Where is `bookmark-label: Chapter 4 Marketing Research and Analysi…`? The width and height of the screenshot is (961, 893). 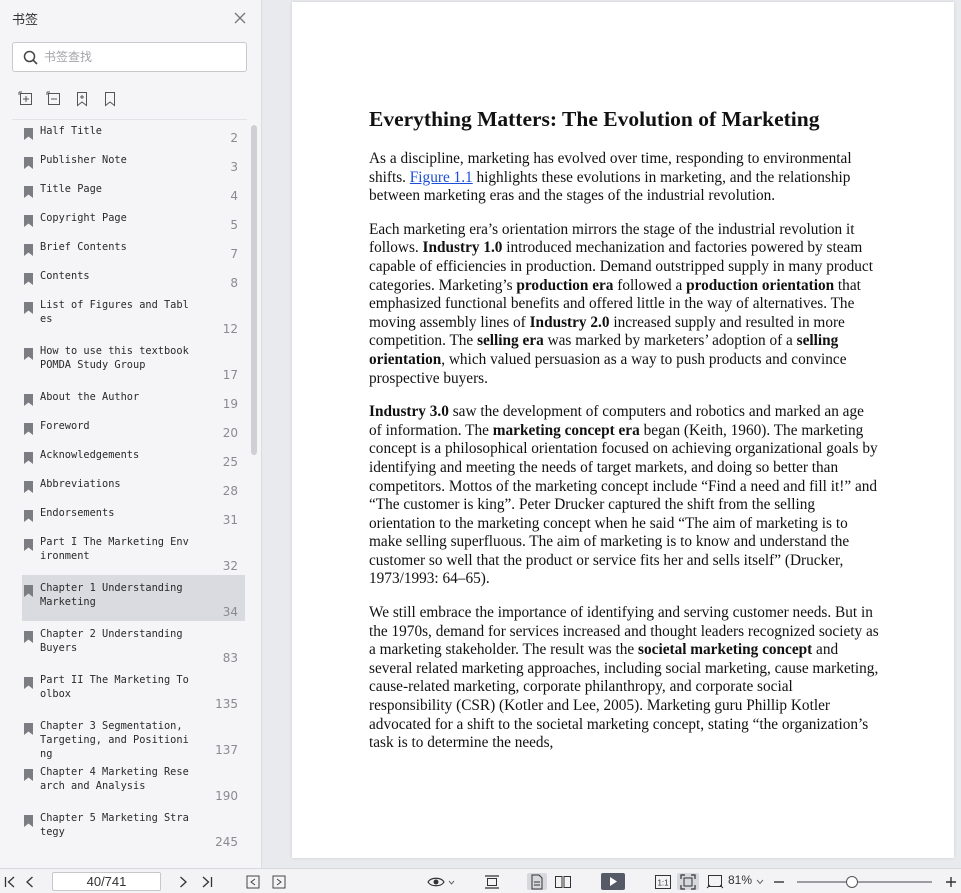
bookmark-label: Chapter 4 Marketing Research and Analysi… is located at coordinates (114, 779).